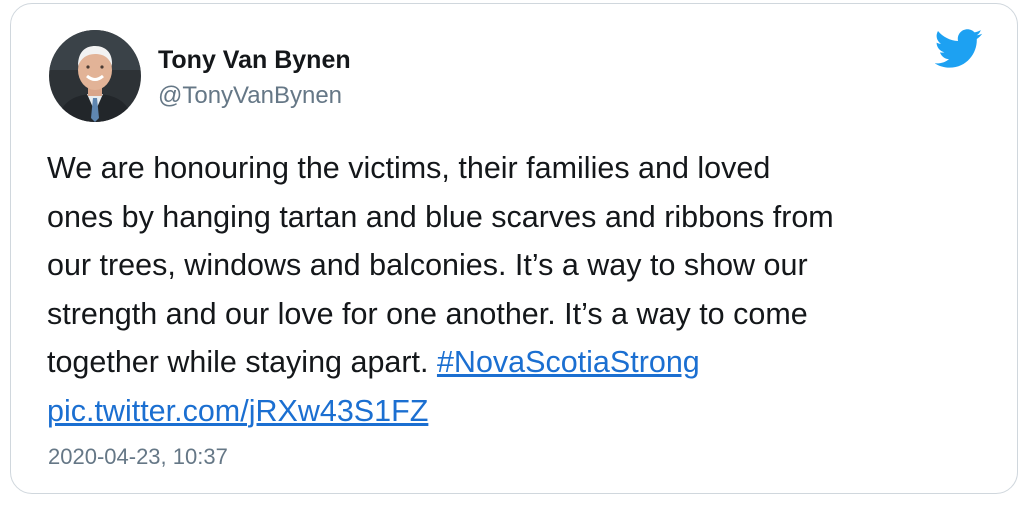  I want to click on hashtag-link: #NovaScotiaStrong, so click(568, 362).